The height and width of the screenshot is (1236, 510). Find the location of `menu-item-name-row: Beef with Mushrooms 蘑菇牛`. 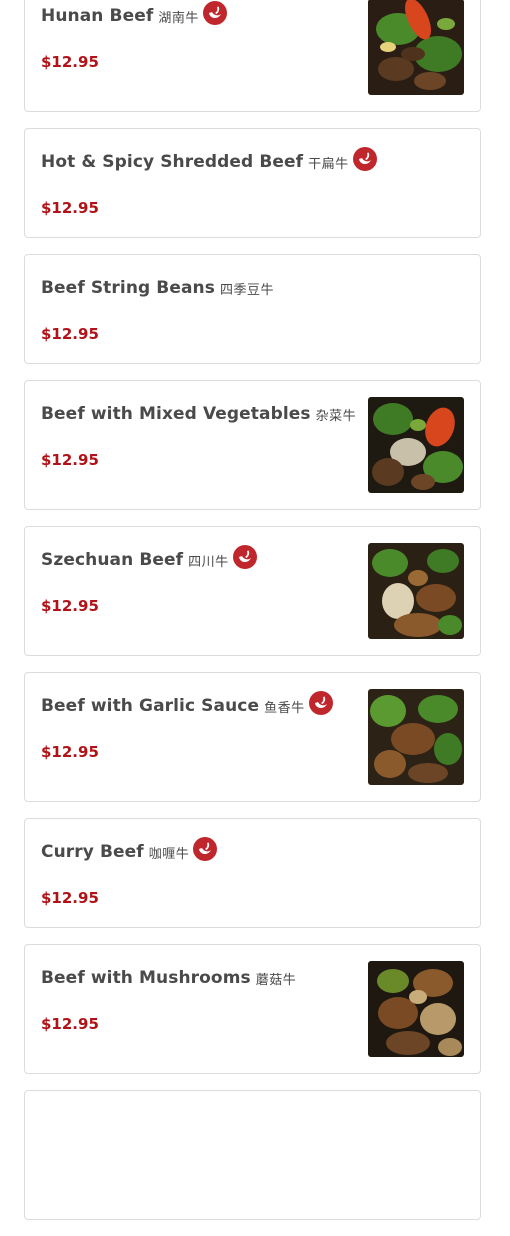

menu-item-name-row: Beef with Mushrooms 蘑菇牛 is located at coordinates (200, 978).